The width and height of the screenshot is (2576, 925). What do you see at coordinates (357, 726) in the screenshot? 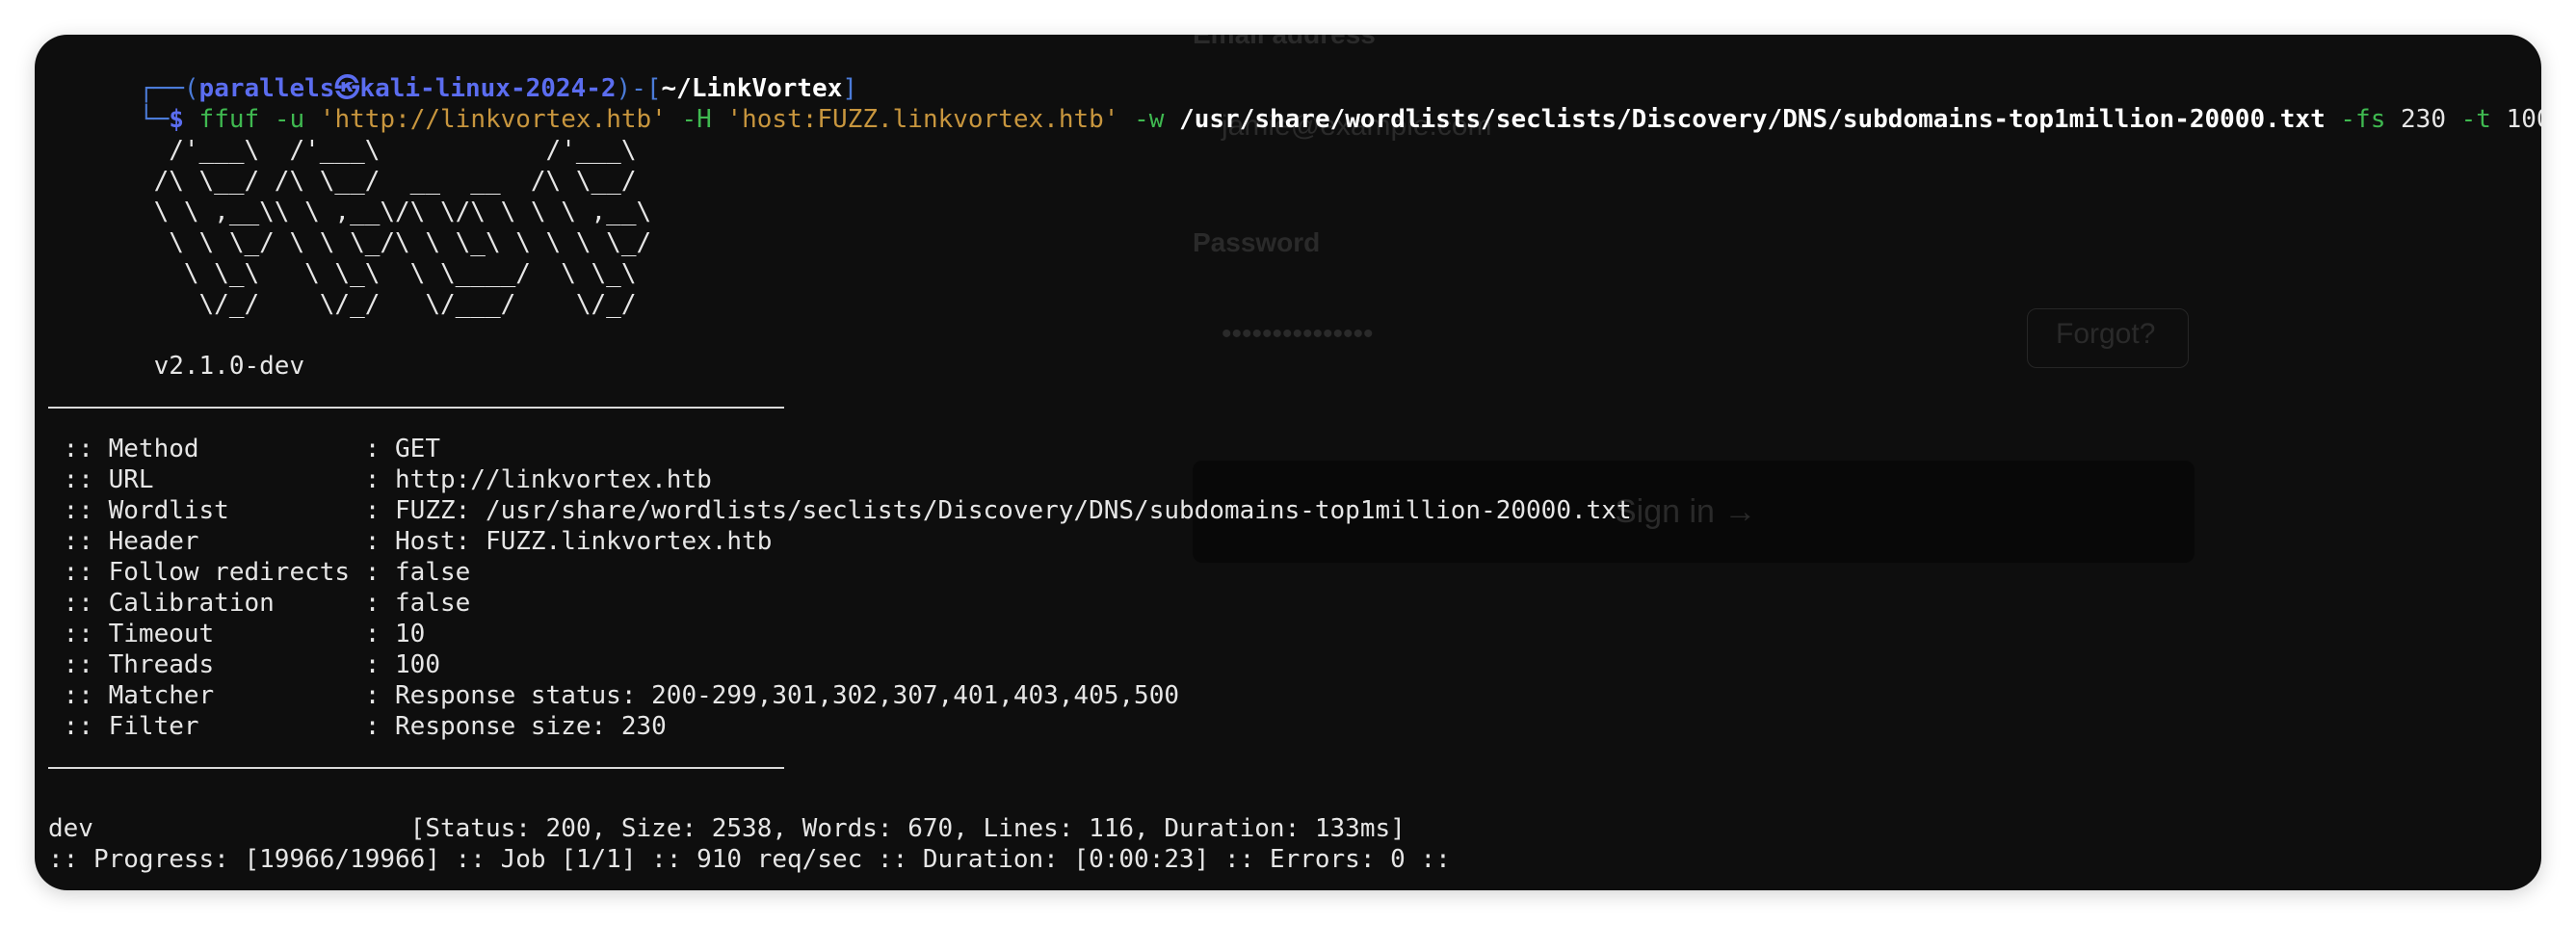
I see `config-line: :: Filter : Response size: 230` at bounding box center [357, 726].